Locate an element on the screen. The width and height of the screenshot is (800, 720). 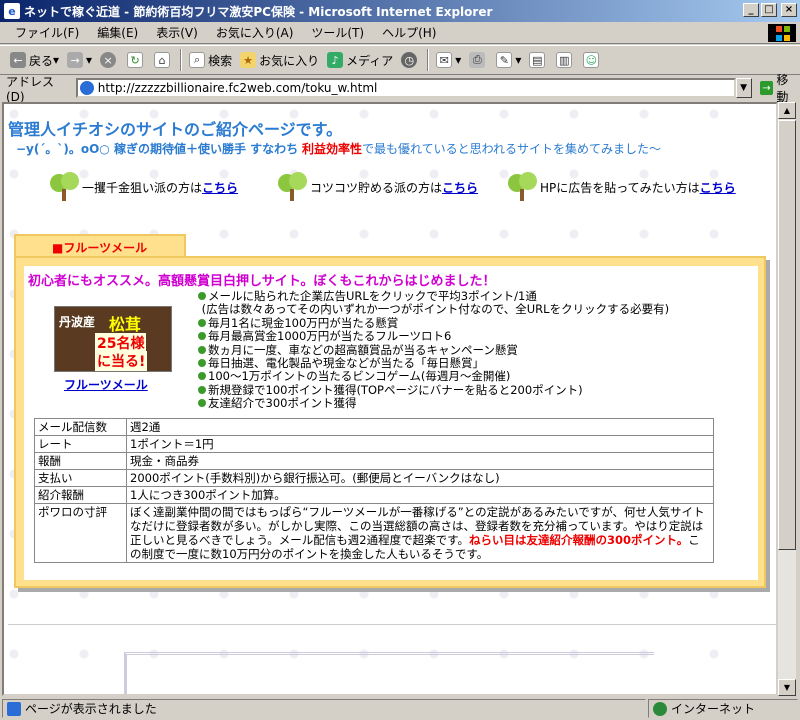
table-key: レート is located at coordinates (80, 444).